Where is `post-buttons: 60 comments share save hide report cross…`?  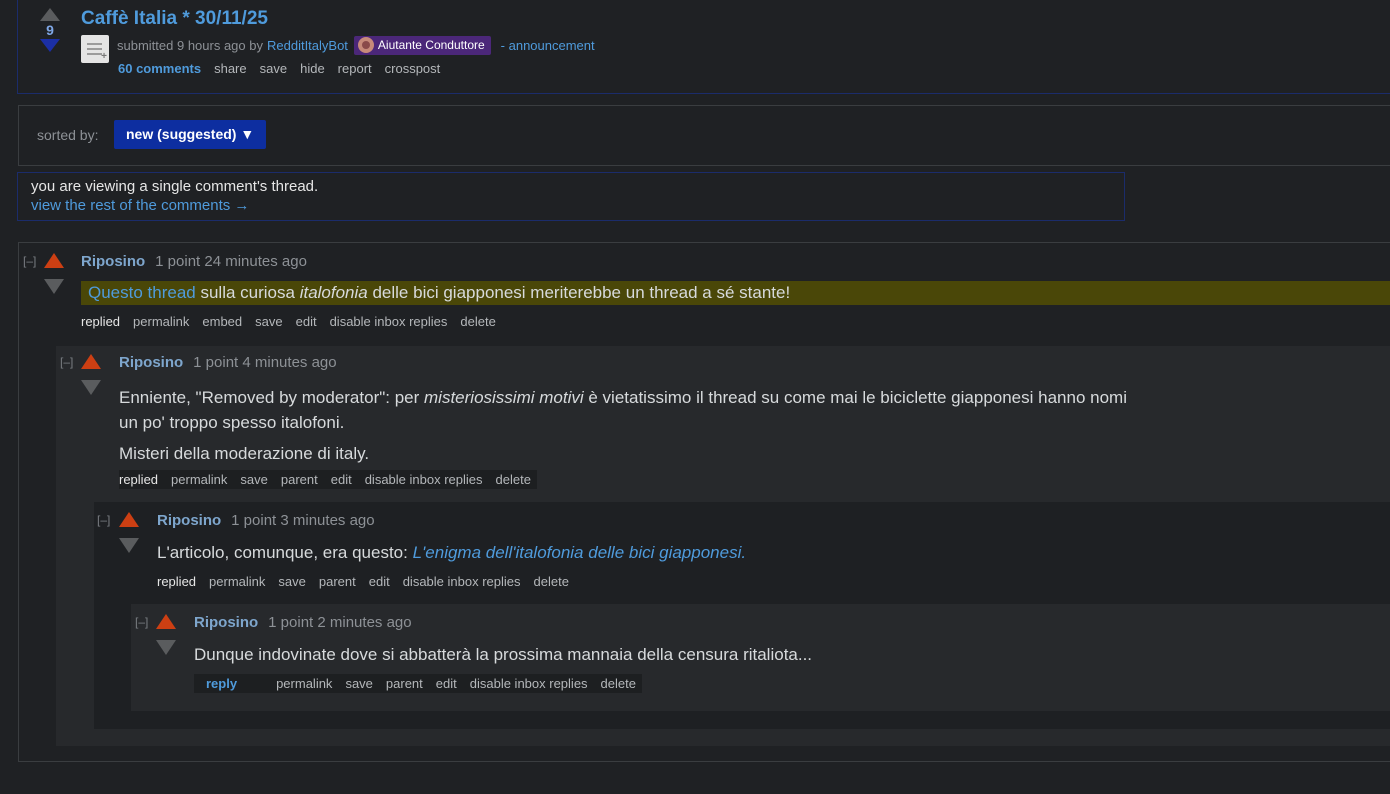 post-buttons: 60 comments share save hide report cross… is located at coordinates (279, 68).